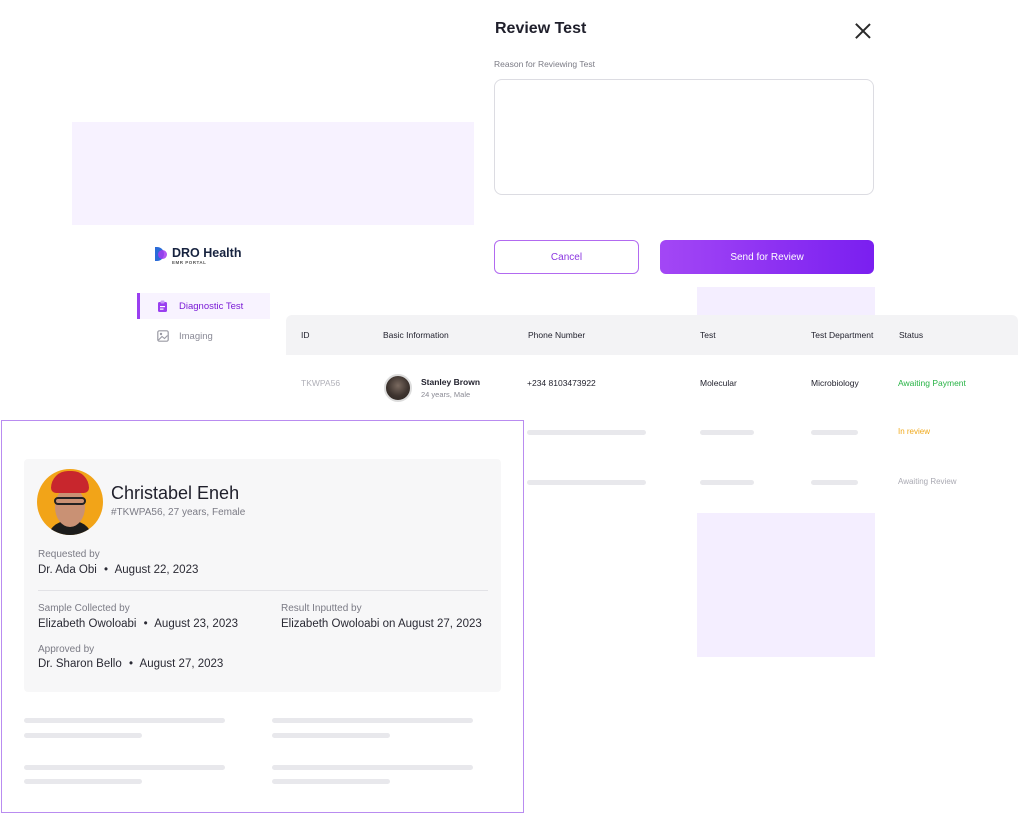 Image resolution: width=1024 pixels, height=814 pixels. What do you see at coordinates (541, 28) in the screenshot?
I see `modal-title: Review Test` at bounding box center [541, 28].